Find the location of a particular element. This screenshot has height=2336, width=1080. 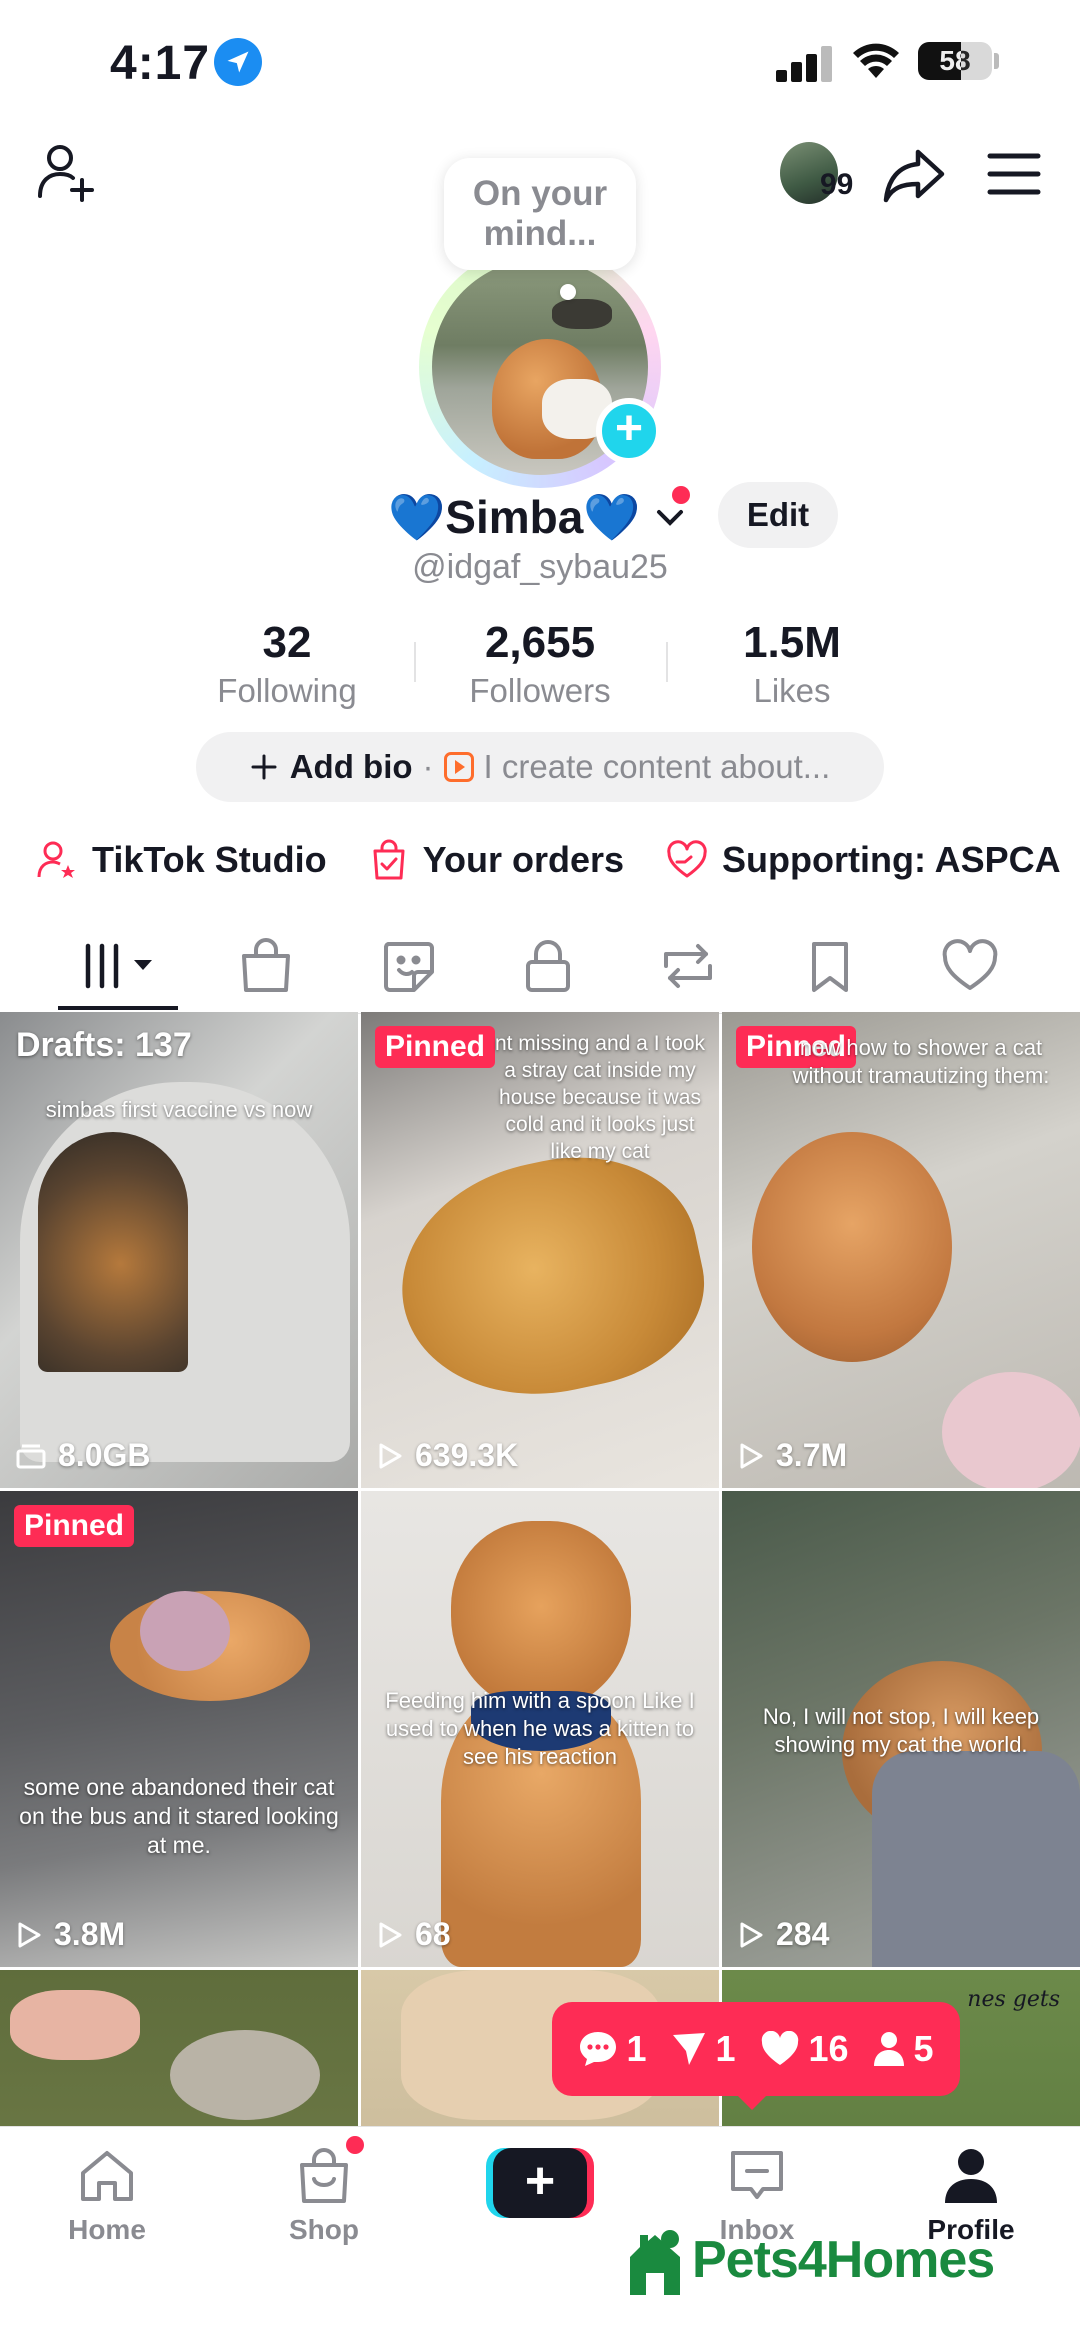

view-count: 68 is located at coordinates (433, 1934).